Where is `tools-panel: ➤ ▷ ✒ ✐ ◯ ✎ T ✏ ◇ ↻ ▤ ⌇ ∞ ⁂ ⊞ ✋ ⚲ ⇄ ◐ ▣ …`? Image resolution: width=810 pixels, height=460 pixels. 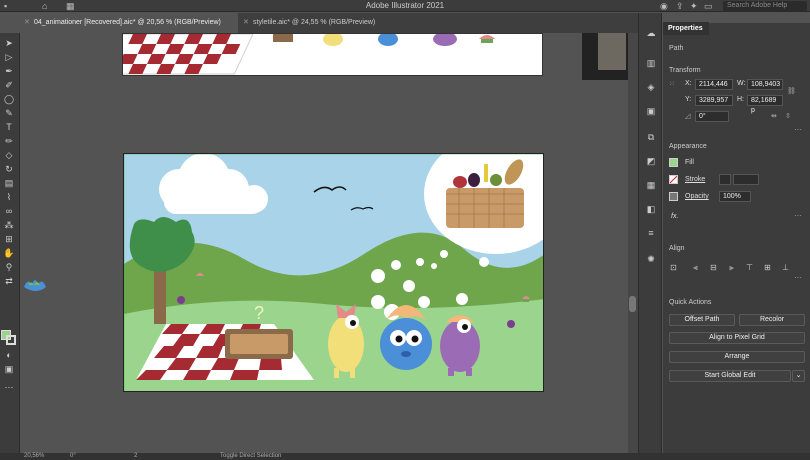
tools-panel: ➤ ▷ ✒ ✐ ◯ ✎ T ✏ ◇ ↻ ▤ ⌇ ∞ ⁂ ⊞ ✋ ⚲ ⇄ ◐ ▣ … is located at coordinates (10, 243).